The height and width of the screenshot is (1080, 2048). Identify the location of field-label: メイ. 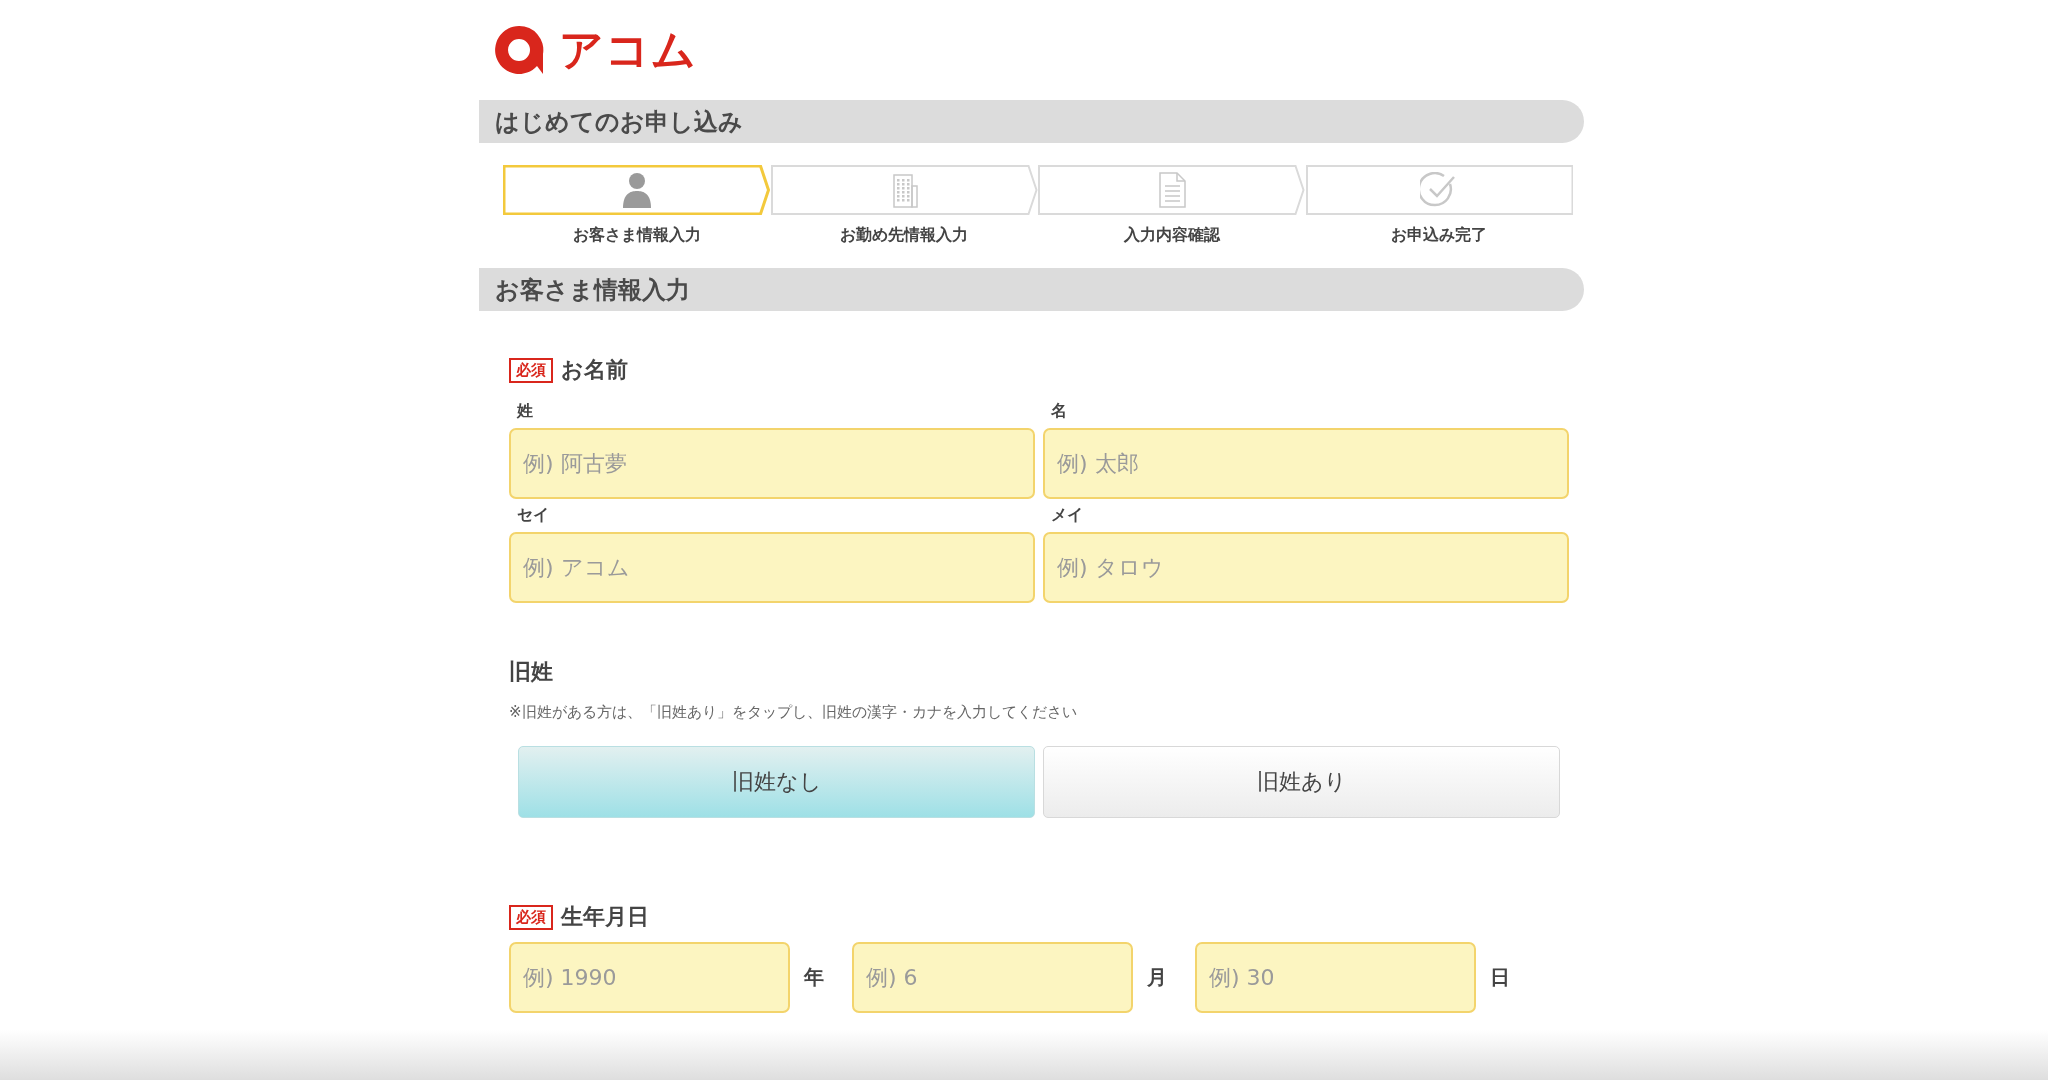
(1067, 515).